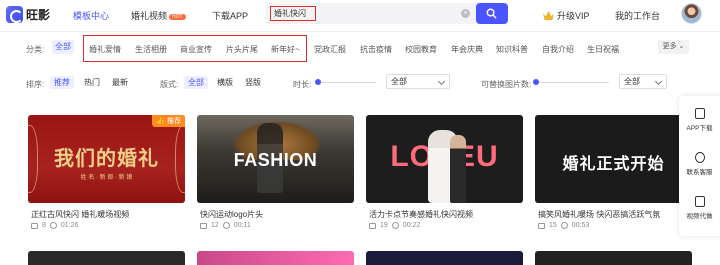  I want to click on avatar, so click(691, 13).